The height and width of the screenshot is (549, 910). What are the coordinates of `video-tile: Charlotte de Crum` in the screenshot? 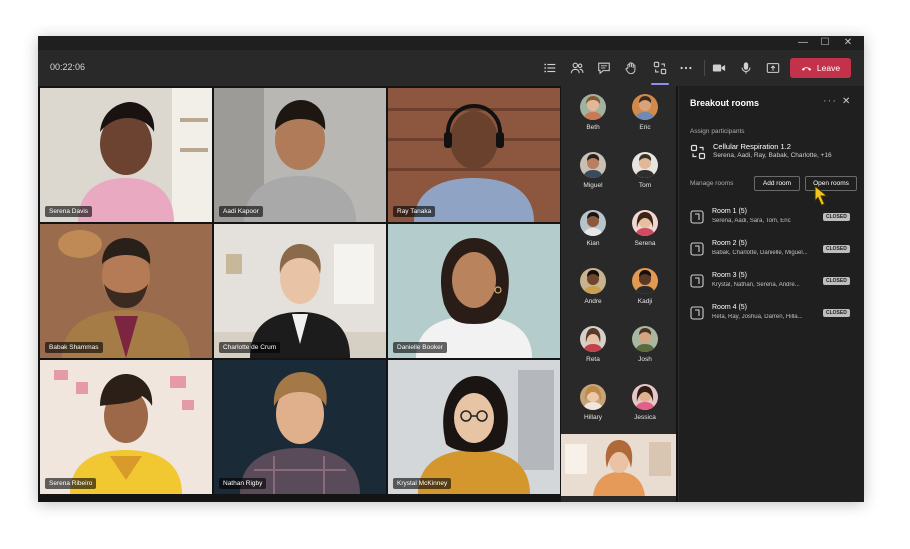 It's located at (300, 291).